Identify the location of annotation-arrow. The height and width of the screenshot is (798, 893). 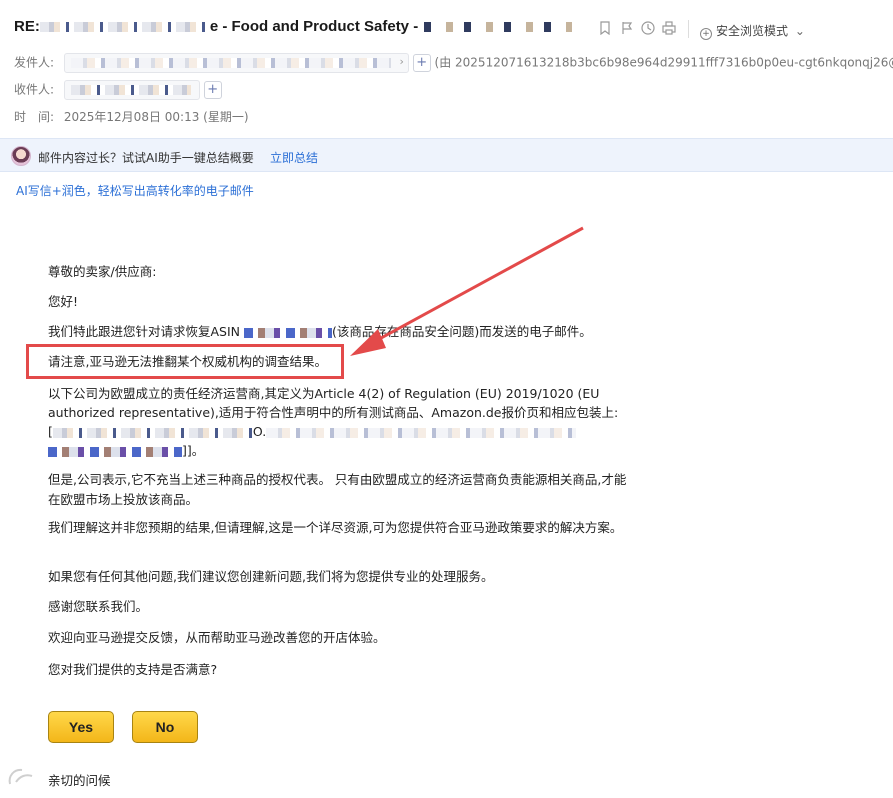
(467, 291).